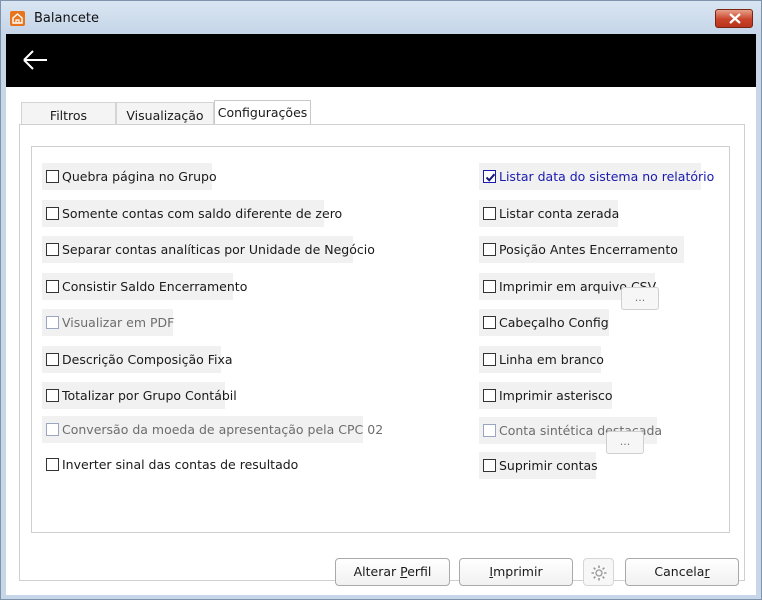 The width and height of the screenshot is (762, 600). Describe the element at coordinates (149, 395) in the screenshot. I see `option-label: Totalizar por Grupo Contábil` at that location.